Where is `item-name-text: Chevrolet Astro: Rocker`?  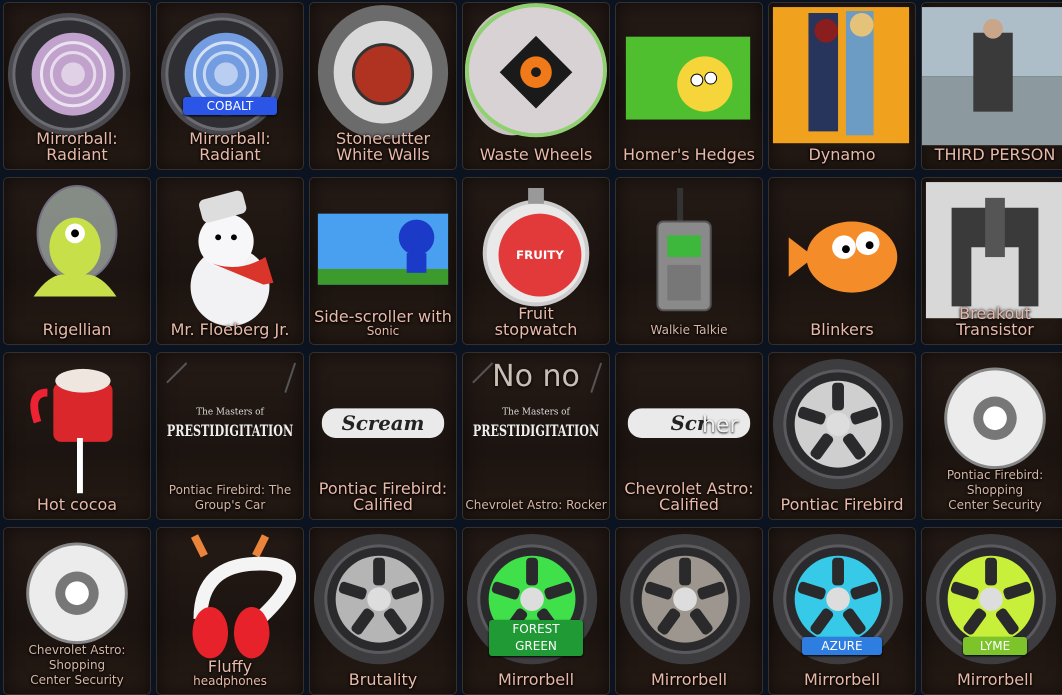
item-name-text: Chevrolet Astro: Rocker is located at coordinates (536, 505).